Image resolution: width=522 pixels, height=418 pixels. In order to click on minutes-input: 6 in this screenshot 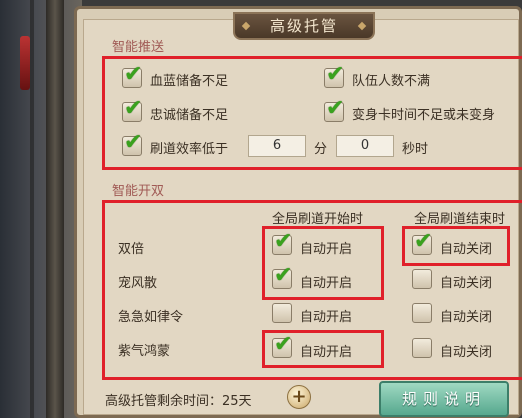, I will do `click(277, 146)`.